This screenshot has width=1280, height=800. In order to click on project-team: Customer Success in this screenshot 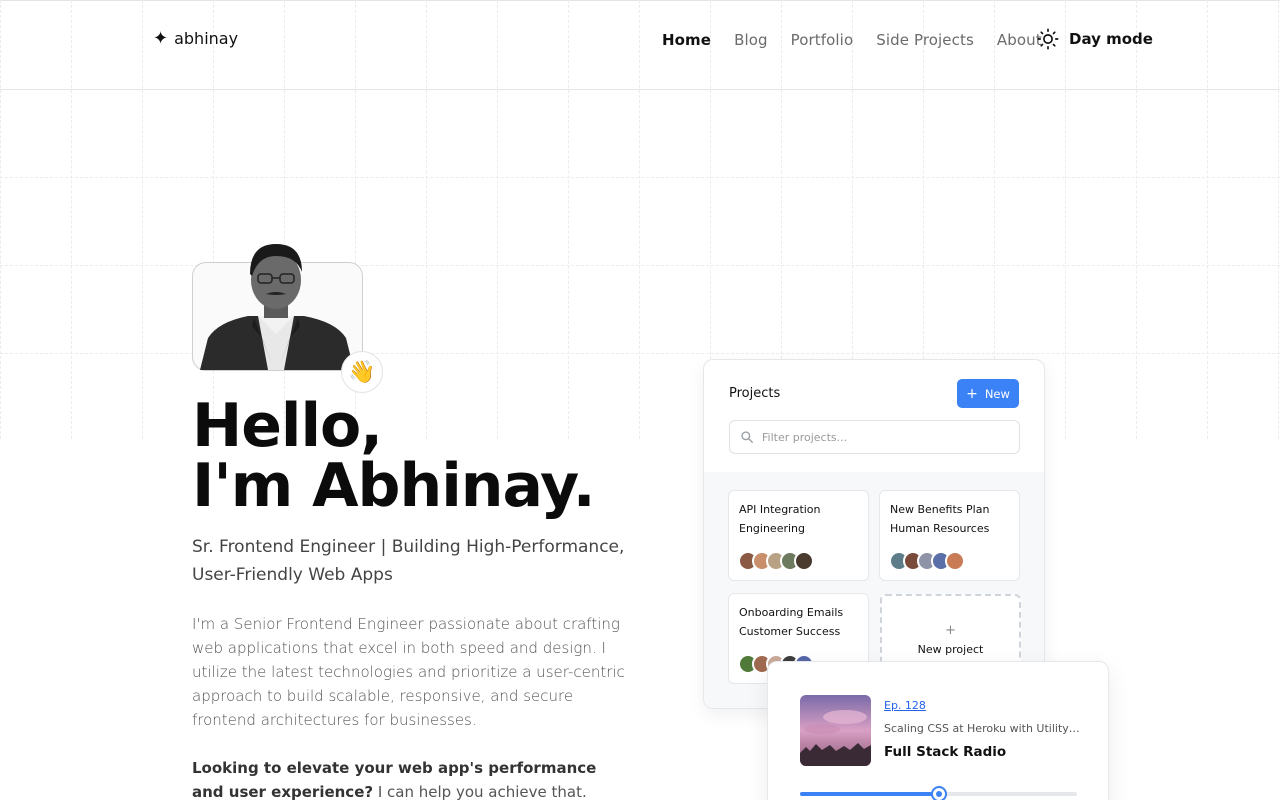, I will do `click(790, 631)`.